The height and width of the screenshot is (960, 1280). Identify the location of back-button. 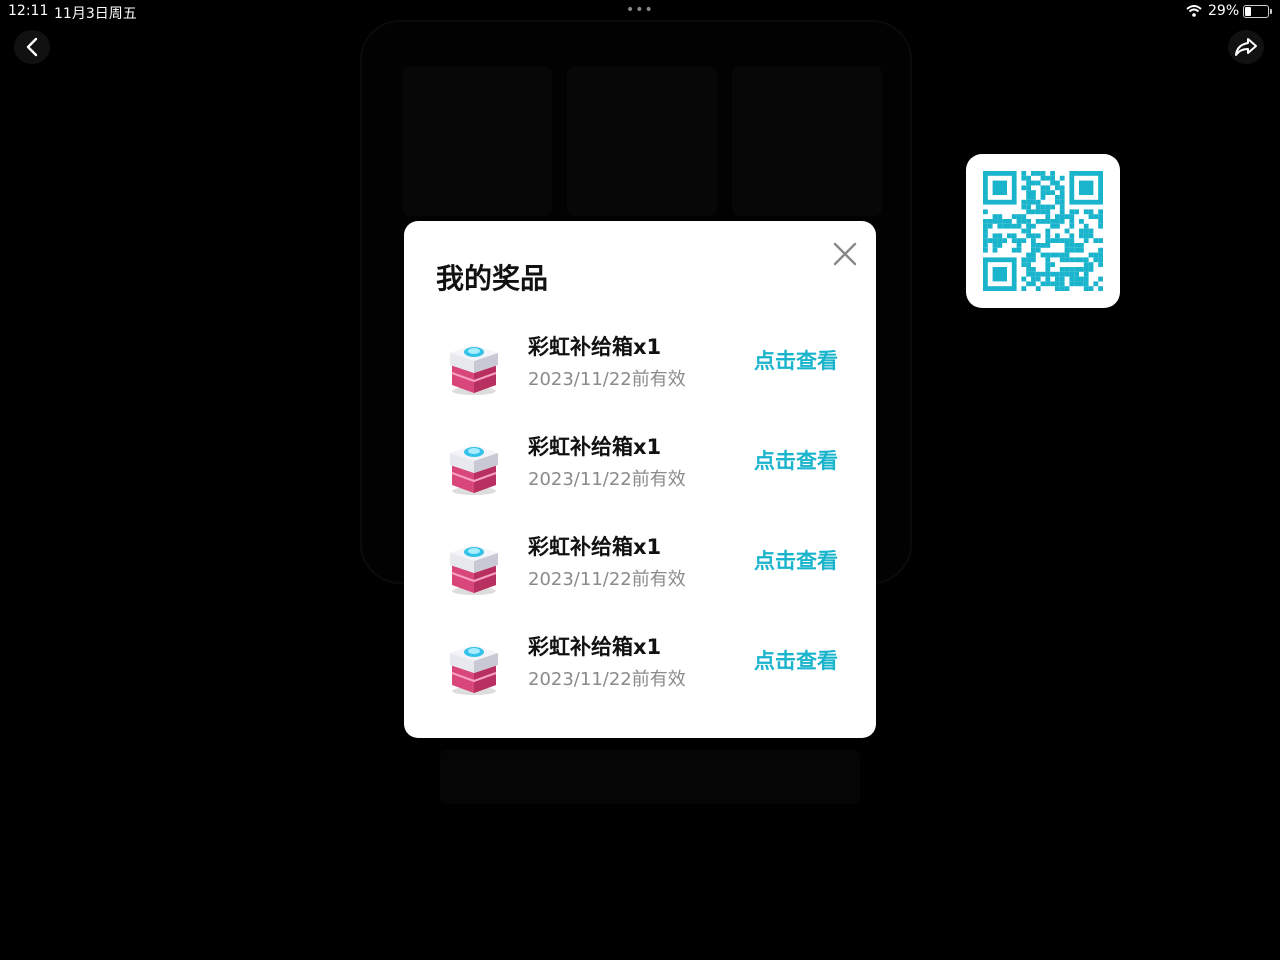
(32, 47).